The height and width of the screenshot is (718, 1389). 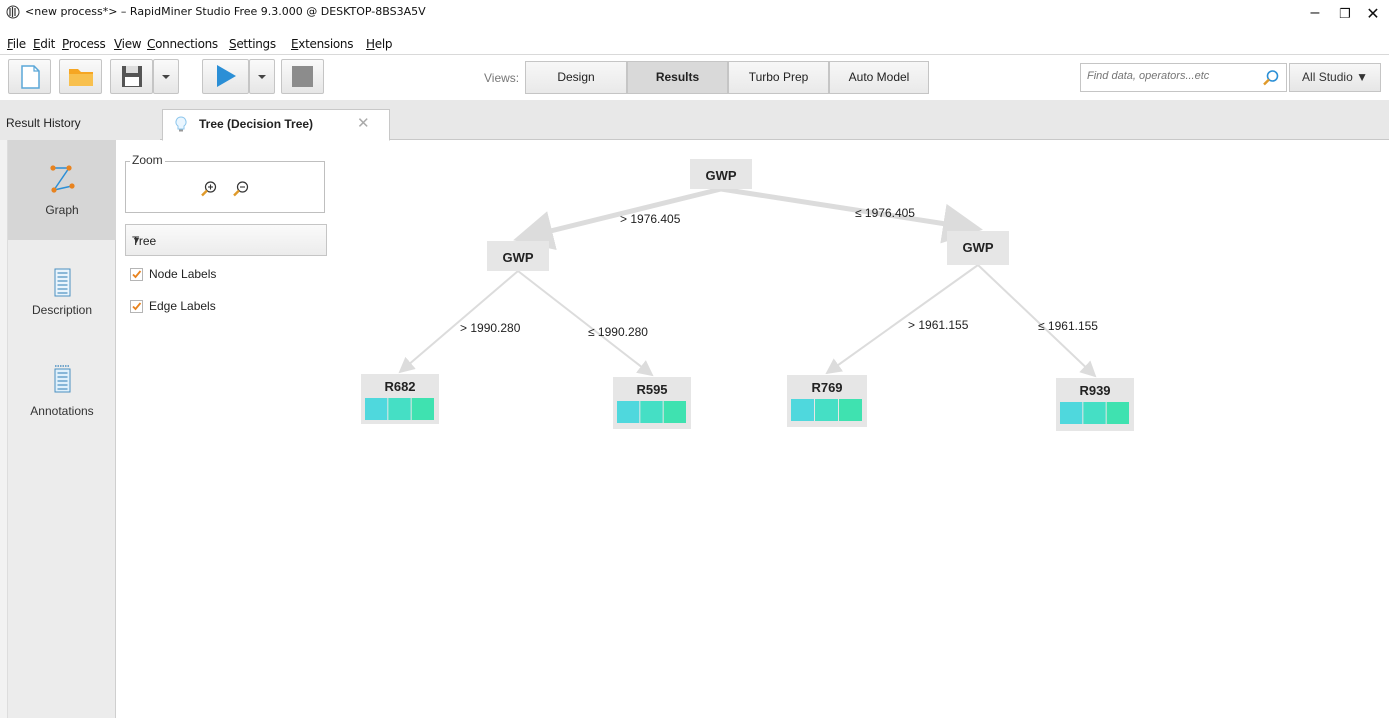 I want to click on zoom-label: Zoom, so click(x=147, y=160).